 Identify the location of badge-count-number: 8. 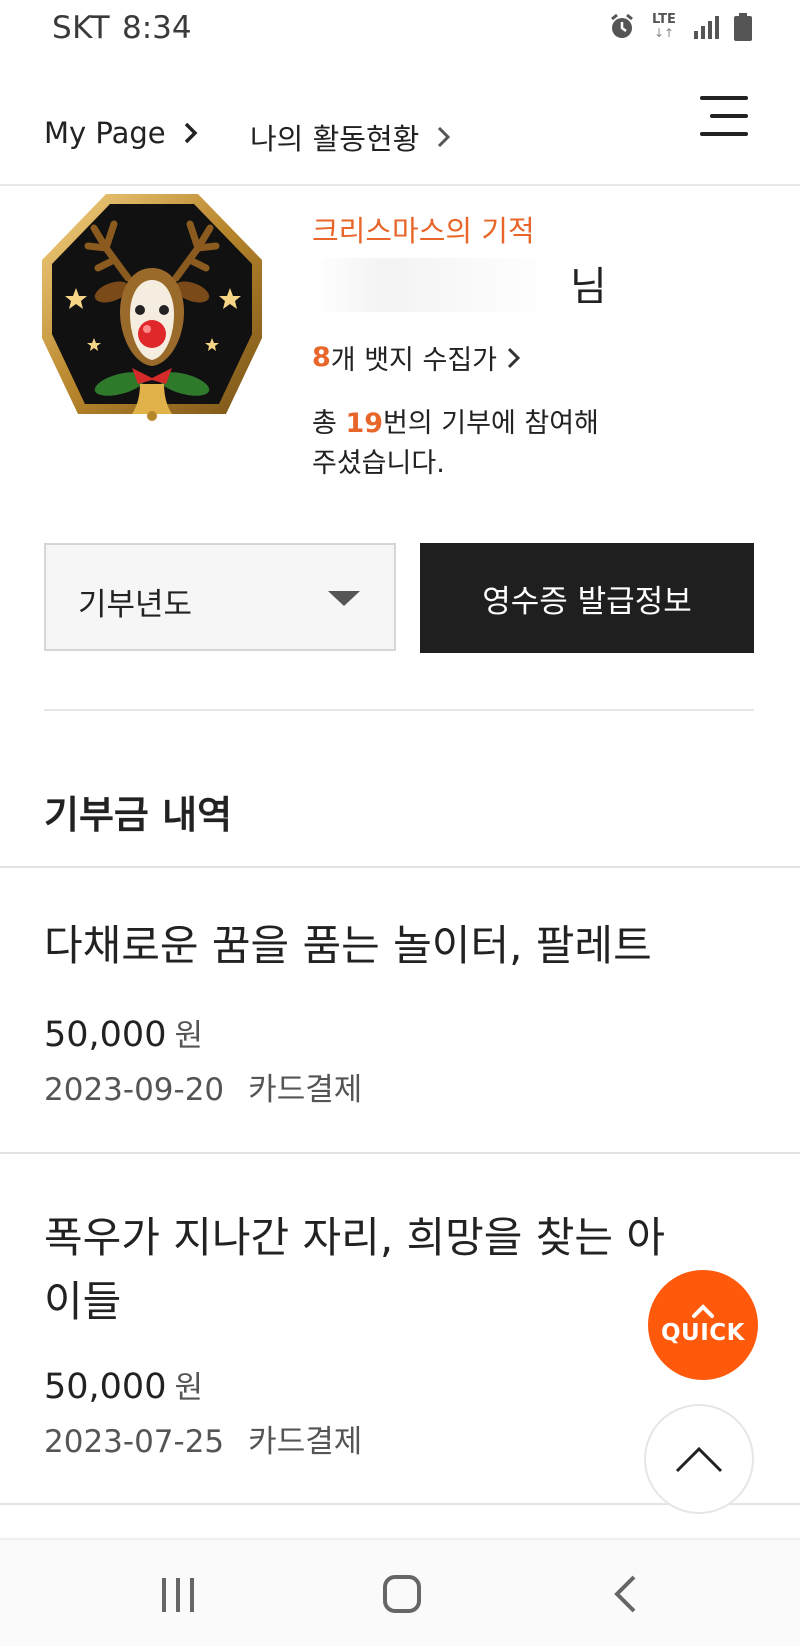
(321, 357).